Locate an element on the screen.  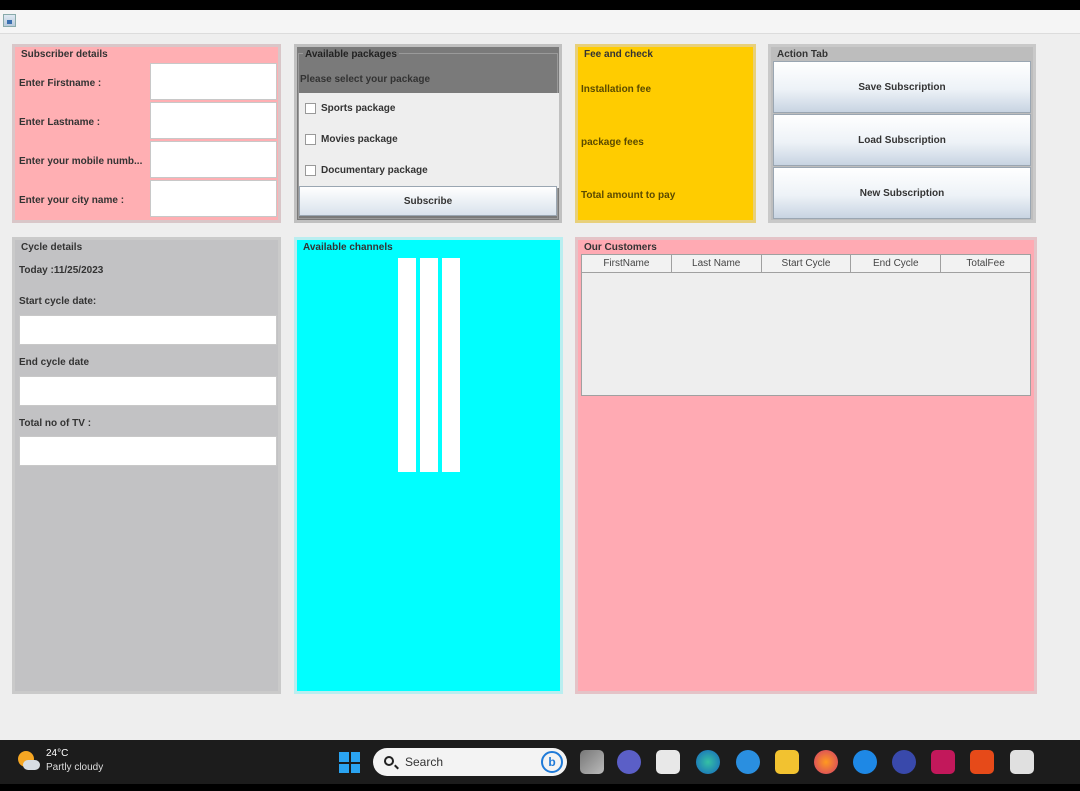
documentary-package-checkbox: Documentary package is located at coordinates (366, 170).